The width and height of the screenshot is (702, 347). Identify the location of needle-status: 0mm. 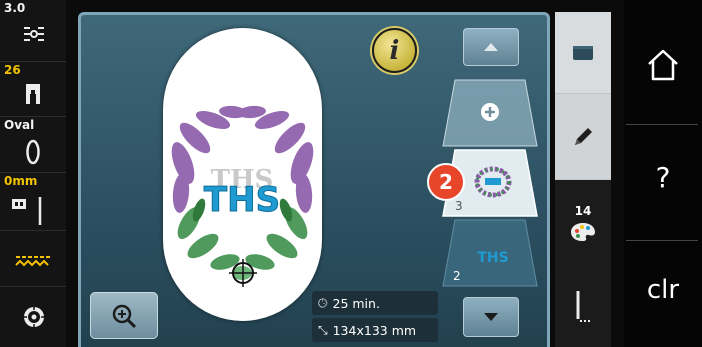
(33, 202).